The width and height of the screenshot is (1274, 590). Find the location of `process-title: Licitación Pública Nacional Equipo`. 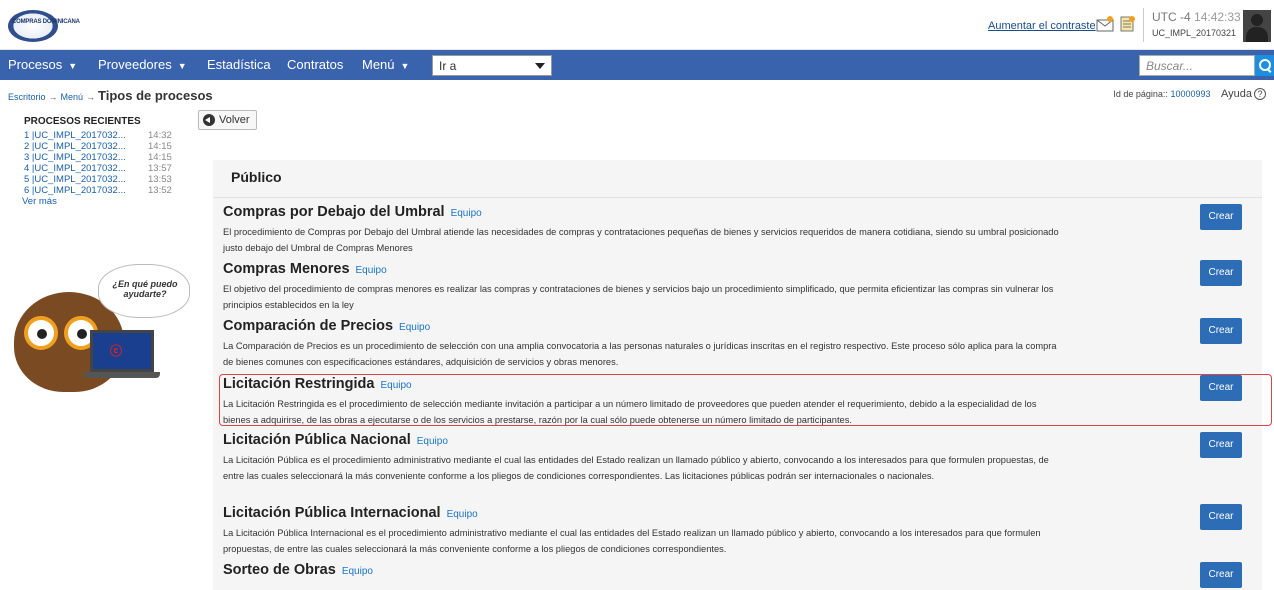

process-title: Licitación Pública Nacional Equipo is located at coordinates (335, 440).